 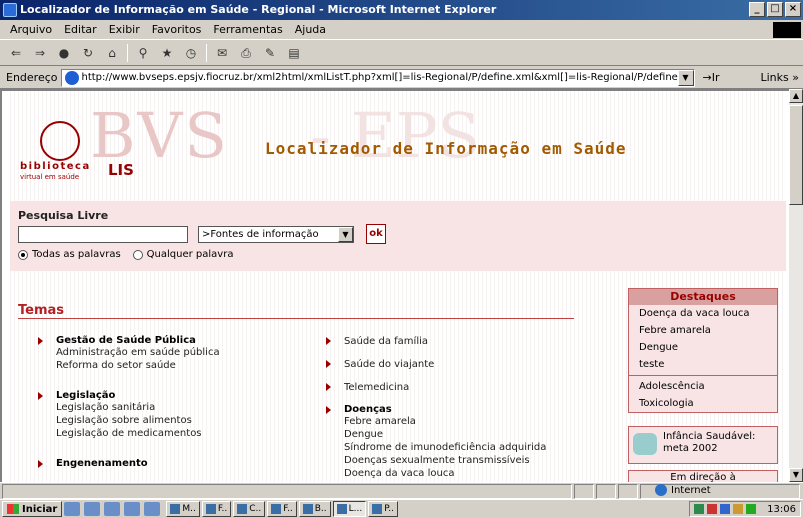 What do you see at coordinates (189, 433) in the screenshot?
I see `subtopic-link: Legislação de medicamentos` at bounding box center [189, 433].